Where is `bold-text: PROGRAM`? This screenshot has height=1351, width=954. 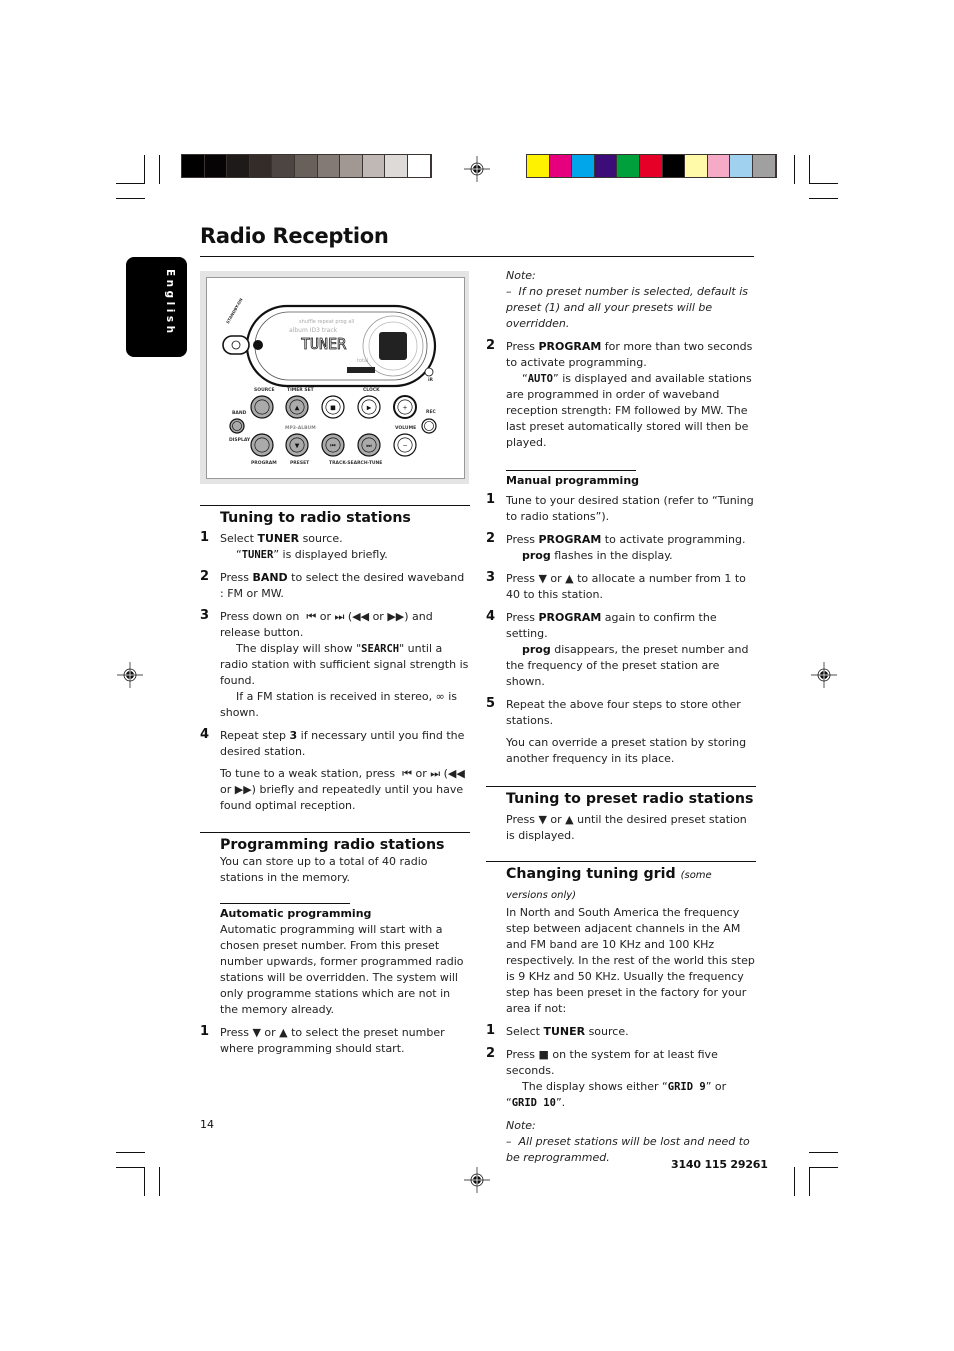
bold-text: PROGRAM is located at coordinates (570, 346).